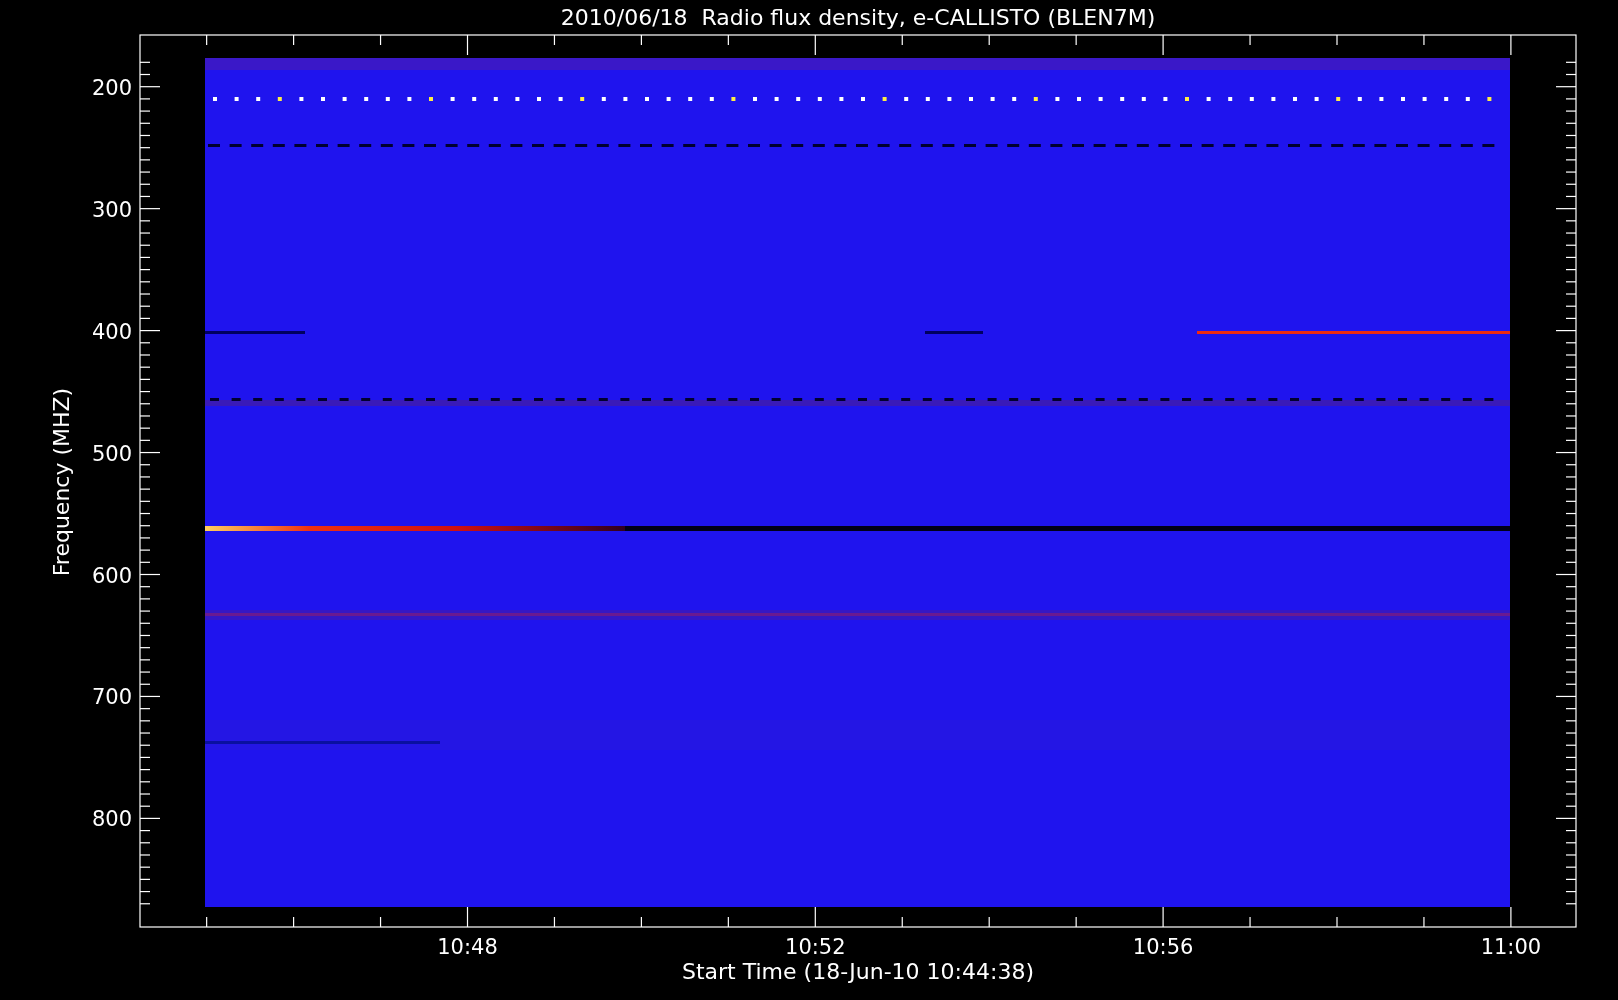  I want to click on axis-tick-label: 10:48, so click(467, 947).